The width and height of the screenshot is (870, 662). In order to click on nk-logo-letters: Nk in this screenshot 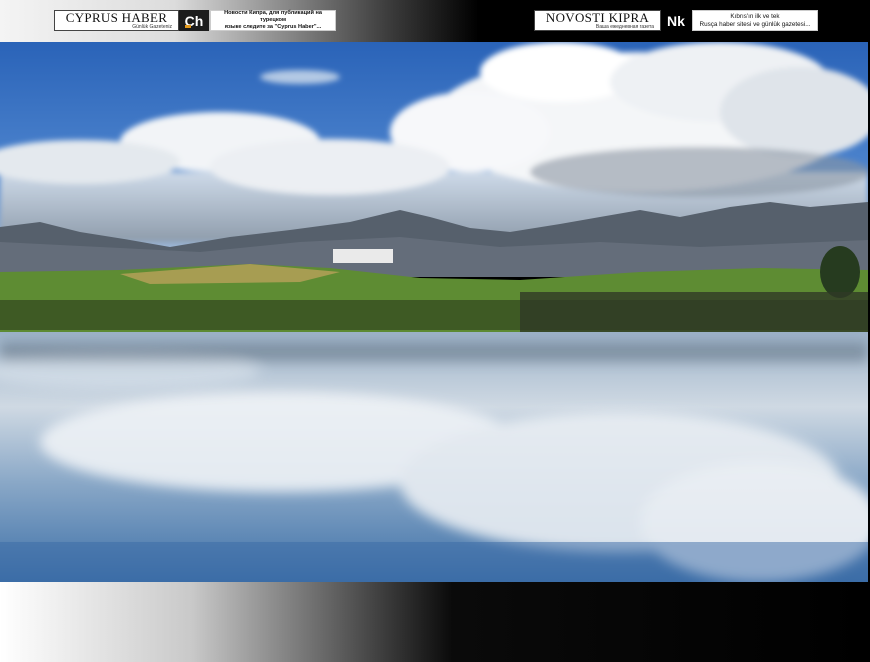, I will do `click(676, 20)`.